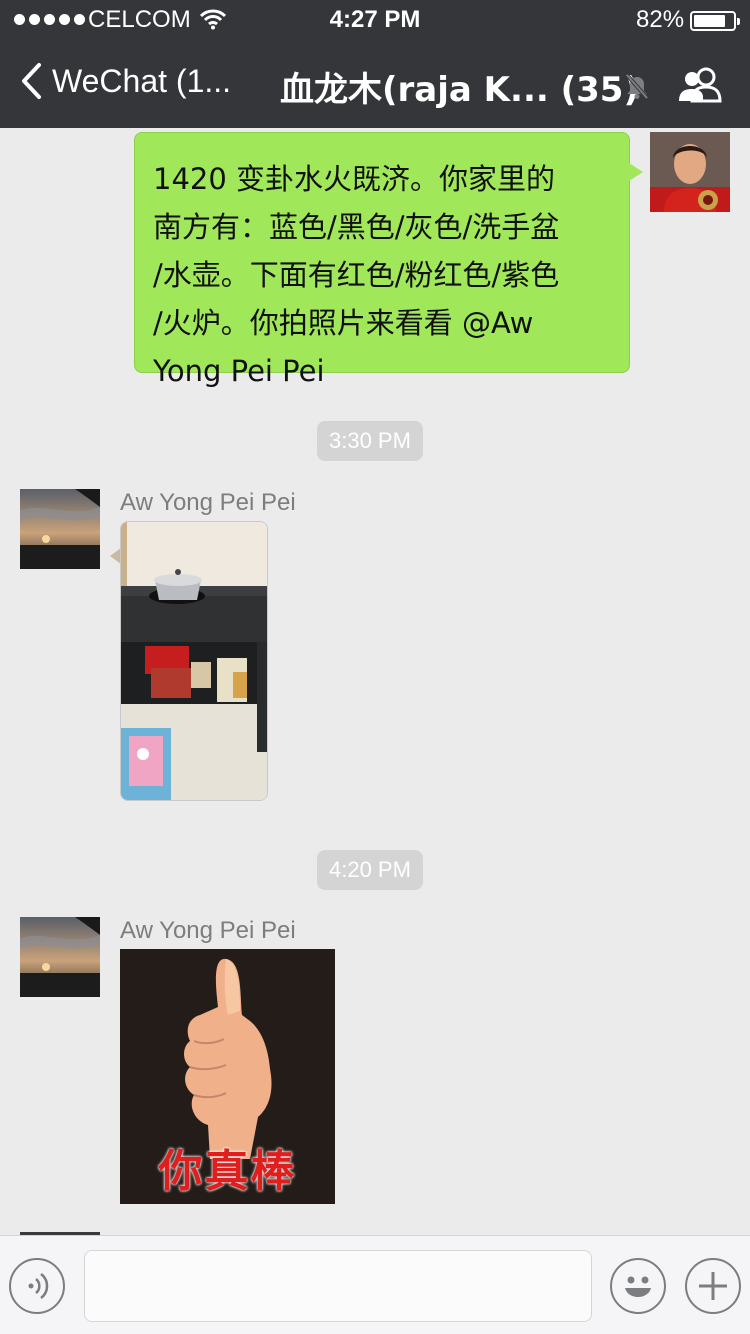 The width and height of the screenshot is (750, 1334). I want to click on sticker-message: 你真棒, so click(227, 1076).